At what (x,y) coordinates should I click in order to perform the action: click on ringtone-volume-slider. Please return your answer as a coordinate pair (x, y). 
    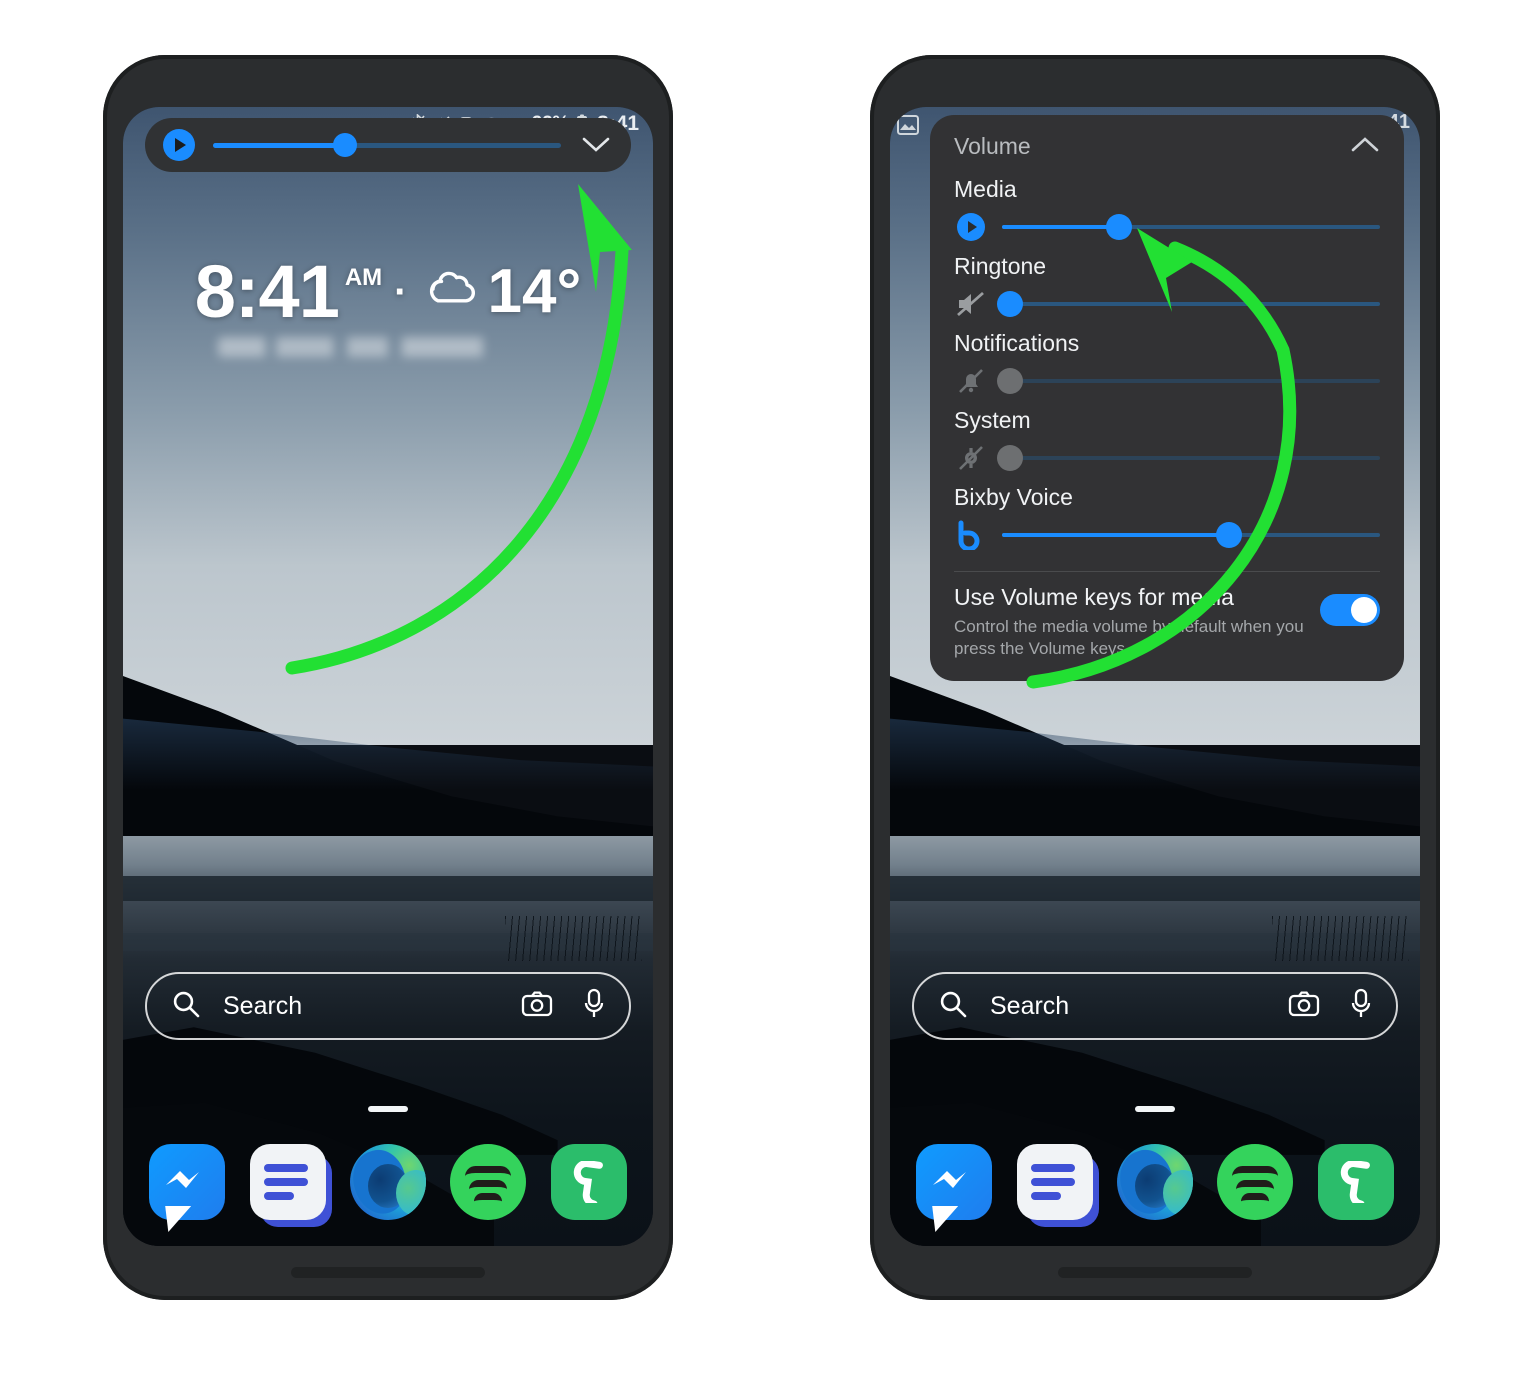
    Looking at the image, I should click on (1188, 304).